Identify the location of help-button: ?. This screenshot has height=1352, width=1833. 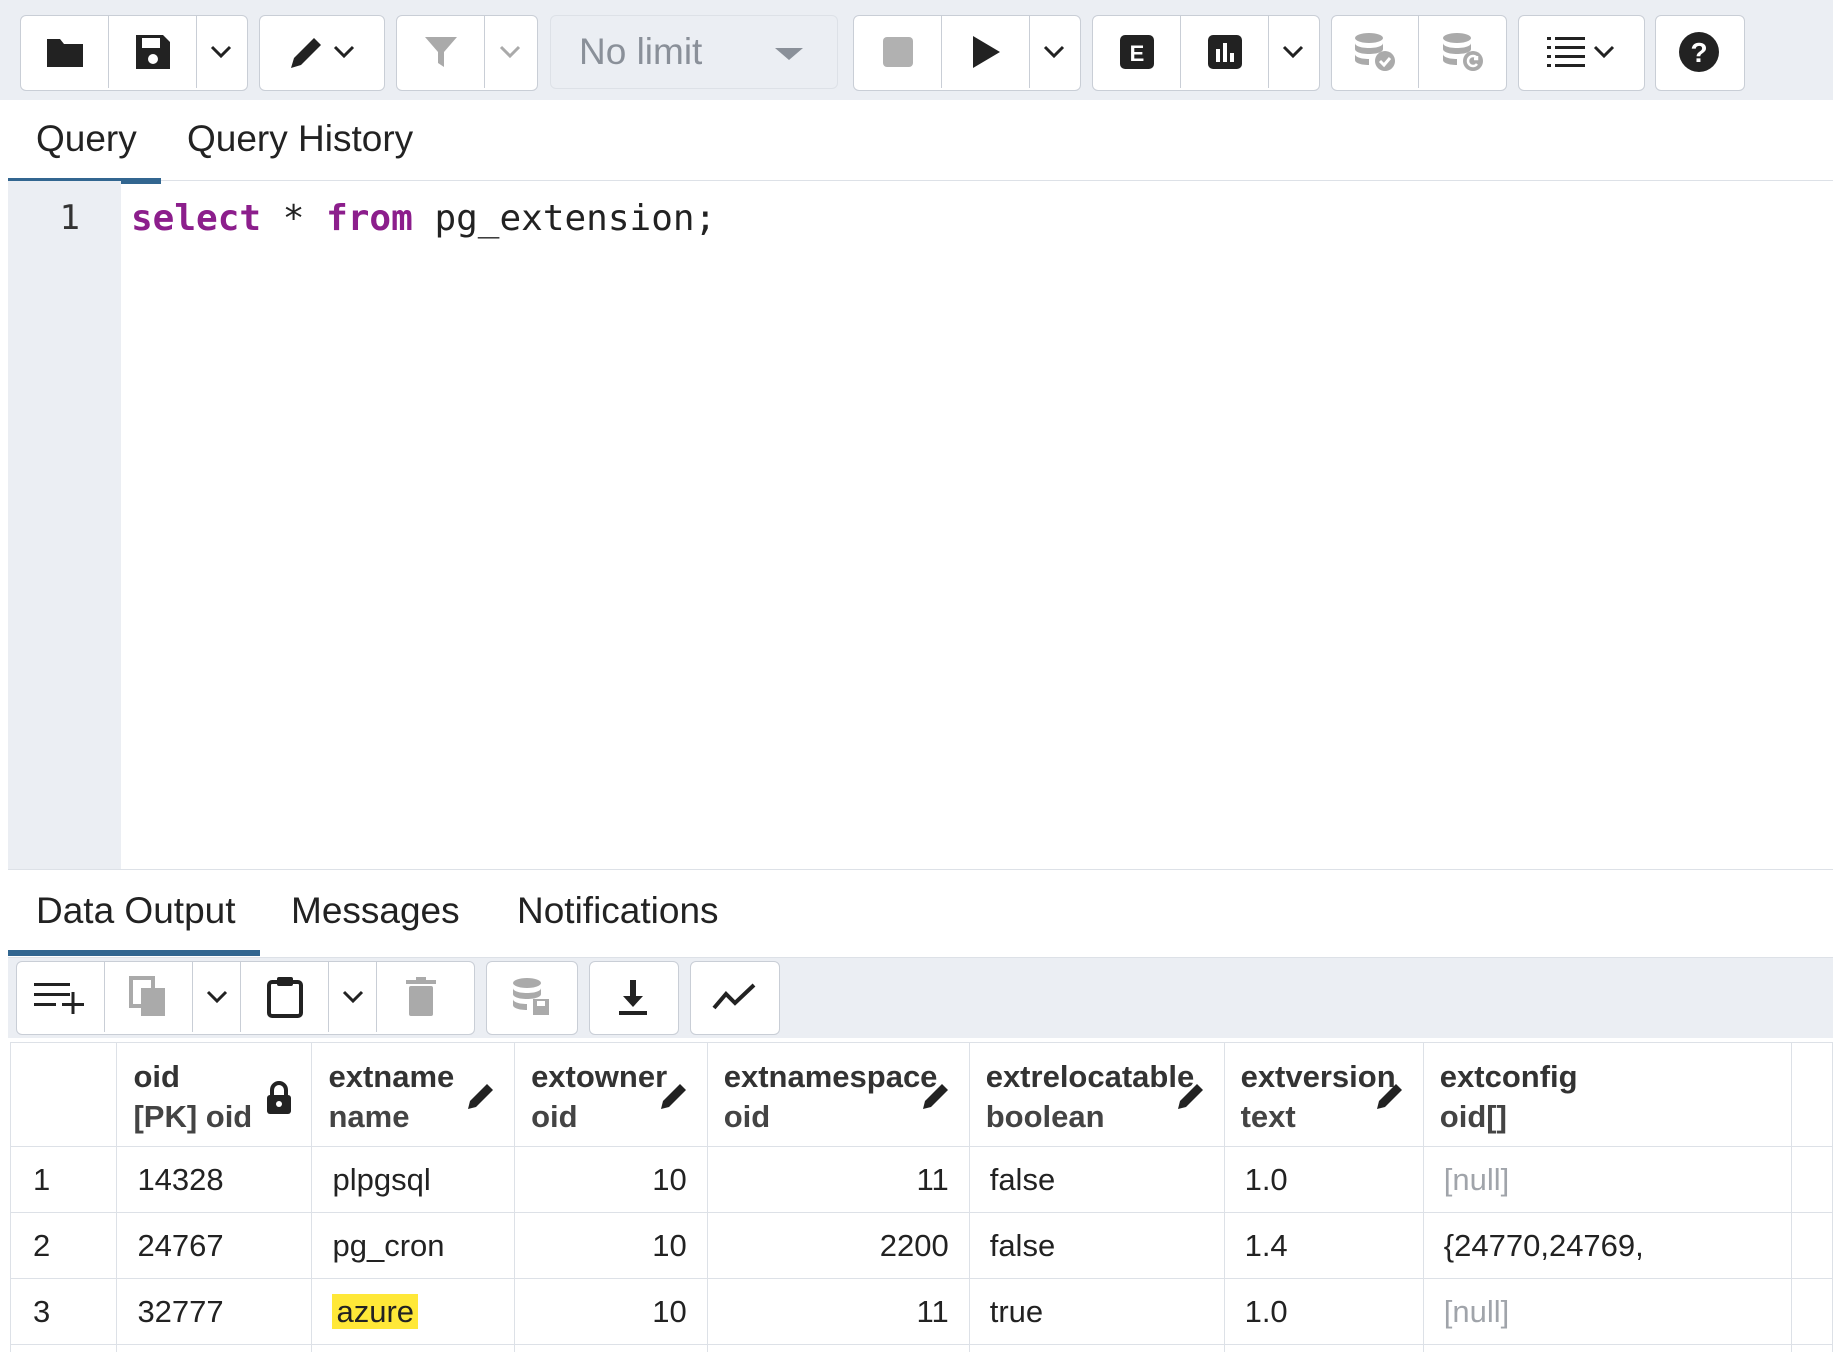
(1699, 52).